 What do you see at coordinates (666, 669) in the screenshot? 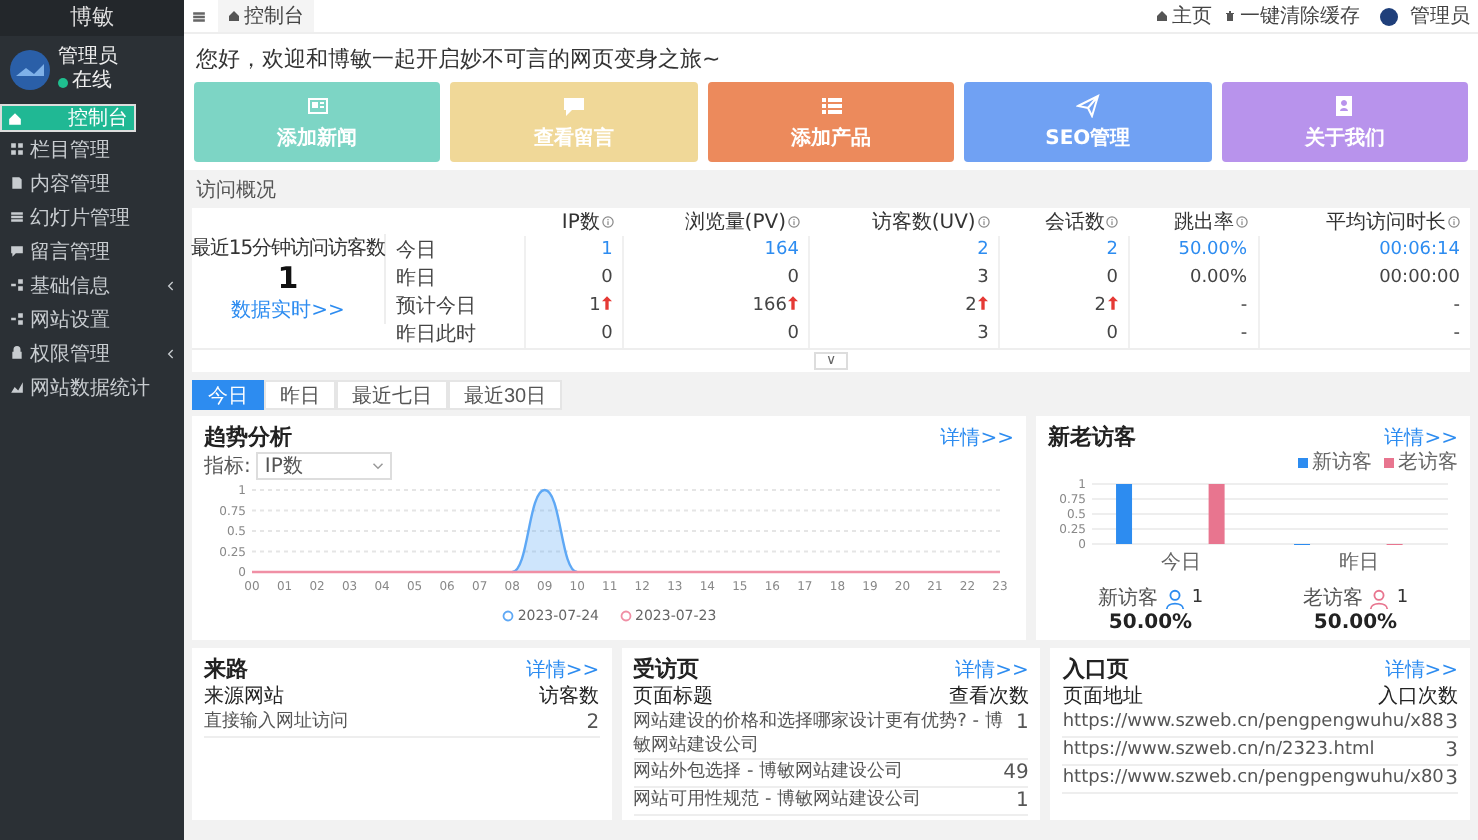
I see `panel-title: 受访页` at bounding box center [666, 669].